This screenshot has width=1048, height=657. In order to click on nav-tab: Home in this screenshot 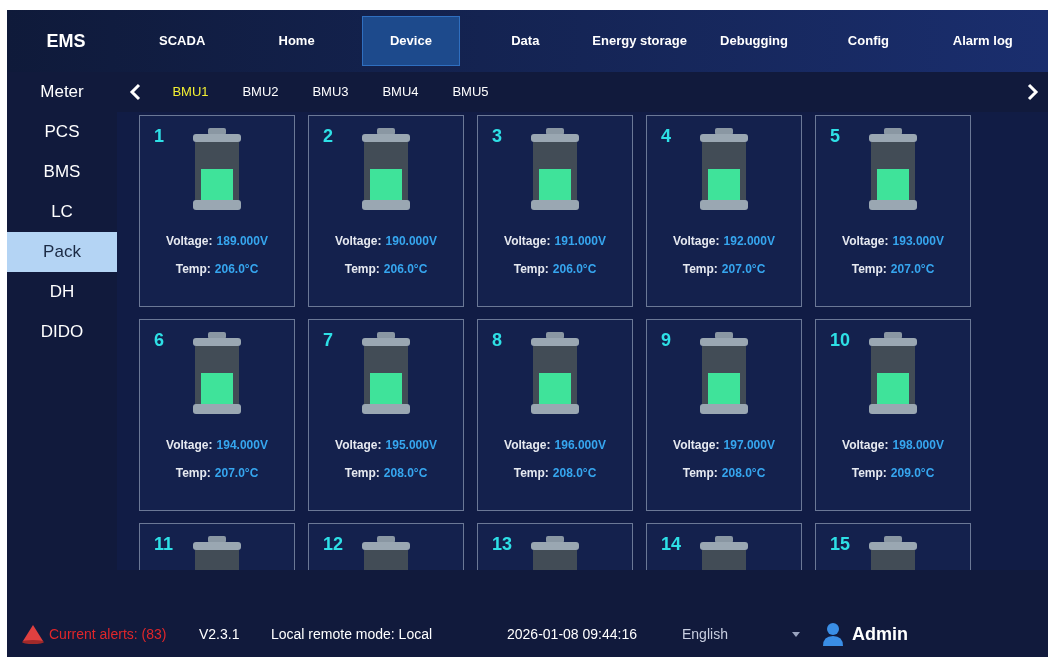, I will do `click(296, 41)`.